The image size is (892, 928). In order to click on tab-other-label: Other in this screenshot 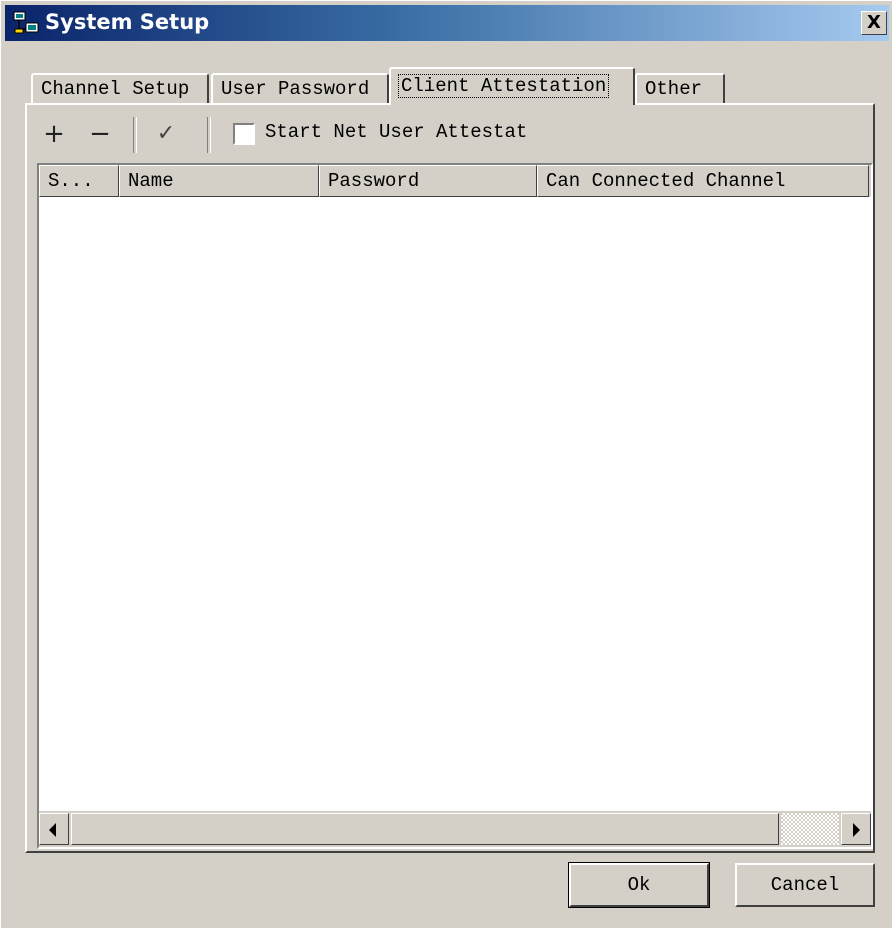, I will do `click(674, 89)`.